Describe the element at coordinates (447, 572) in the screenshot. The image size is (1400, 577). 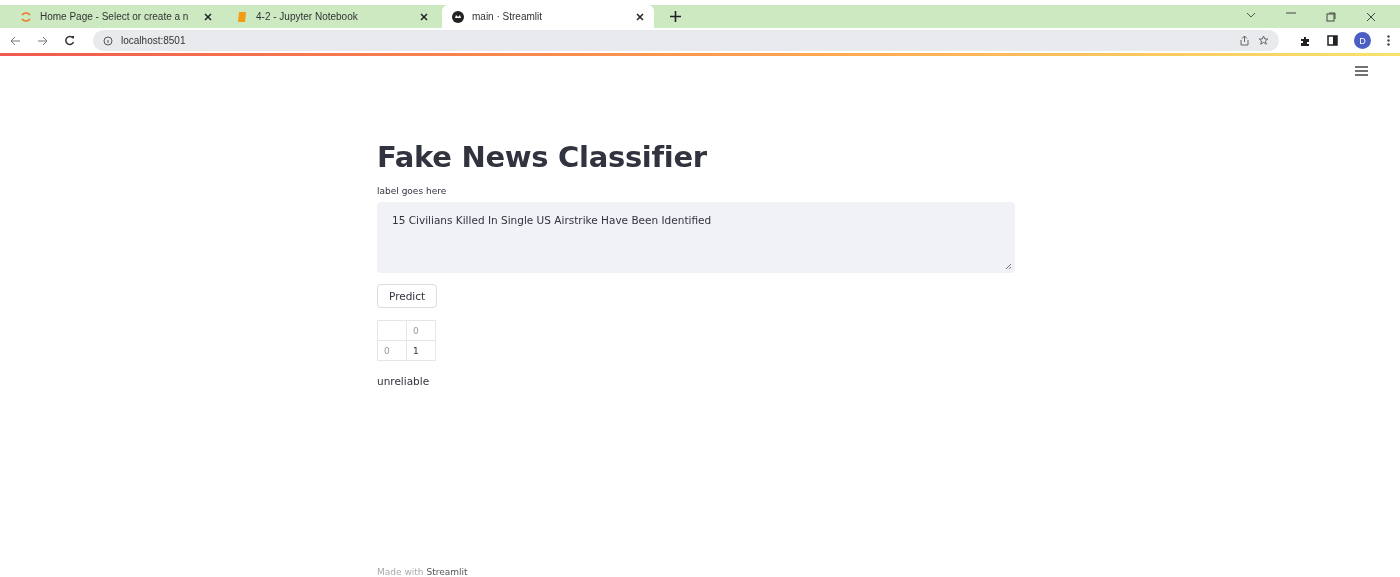
I see `footer-link: Streamlit` at that location.